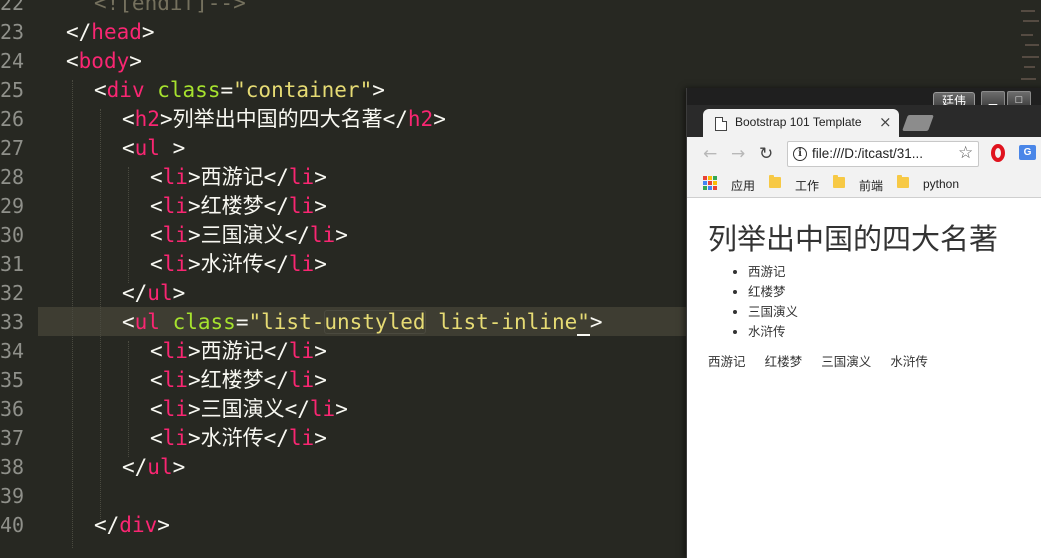 This screenshot has width=1041, height=558. What do you see at coordinates (12, 32) in the screenshot?
I see `line-number: 23` at bounding box center [12, 32].